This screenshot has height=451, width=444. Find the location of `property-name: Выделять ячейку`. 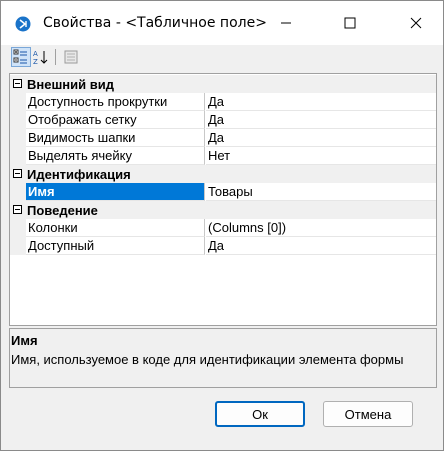

property-name: Выделять ячейку is located at coordinates (115, 156).